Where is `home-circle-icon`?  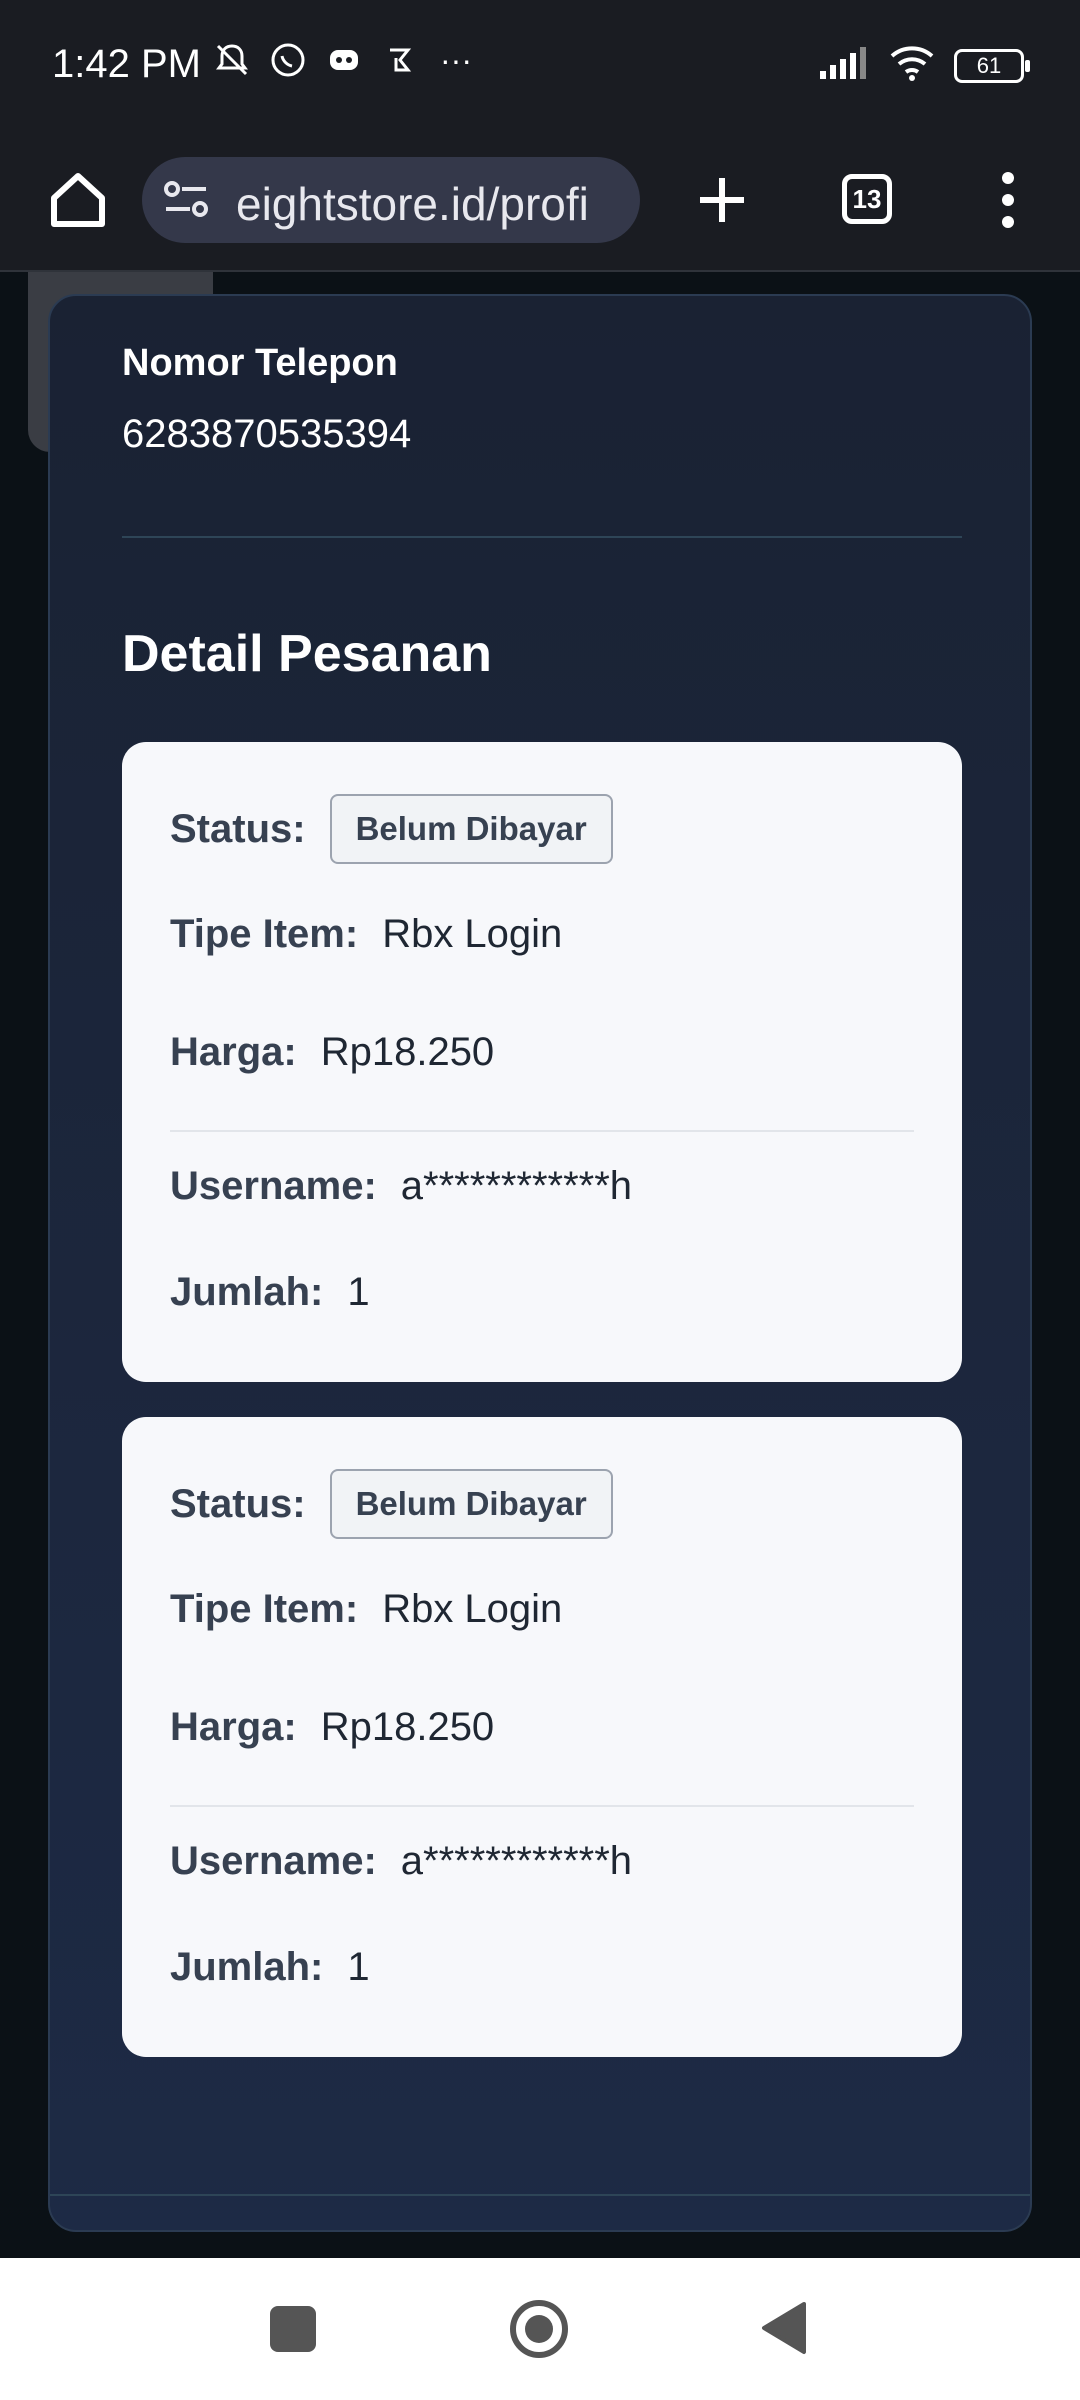
home-circle-icon is located at coordinates (539, 2329).